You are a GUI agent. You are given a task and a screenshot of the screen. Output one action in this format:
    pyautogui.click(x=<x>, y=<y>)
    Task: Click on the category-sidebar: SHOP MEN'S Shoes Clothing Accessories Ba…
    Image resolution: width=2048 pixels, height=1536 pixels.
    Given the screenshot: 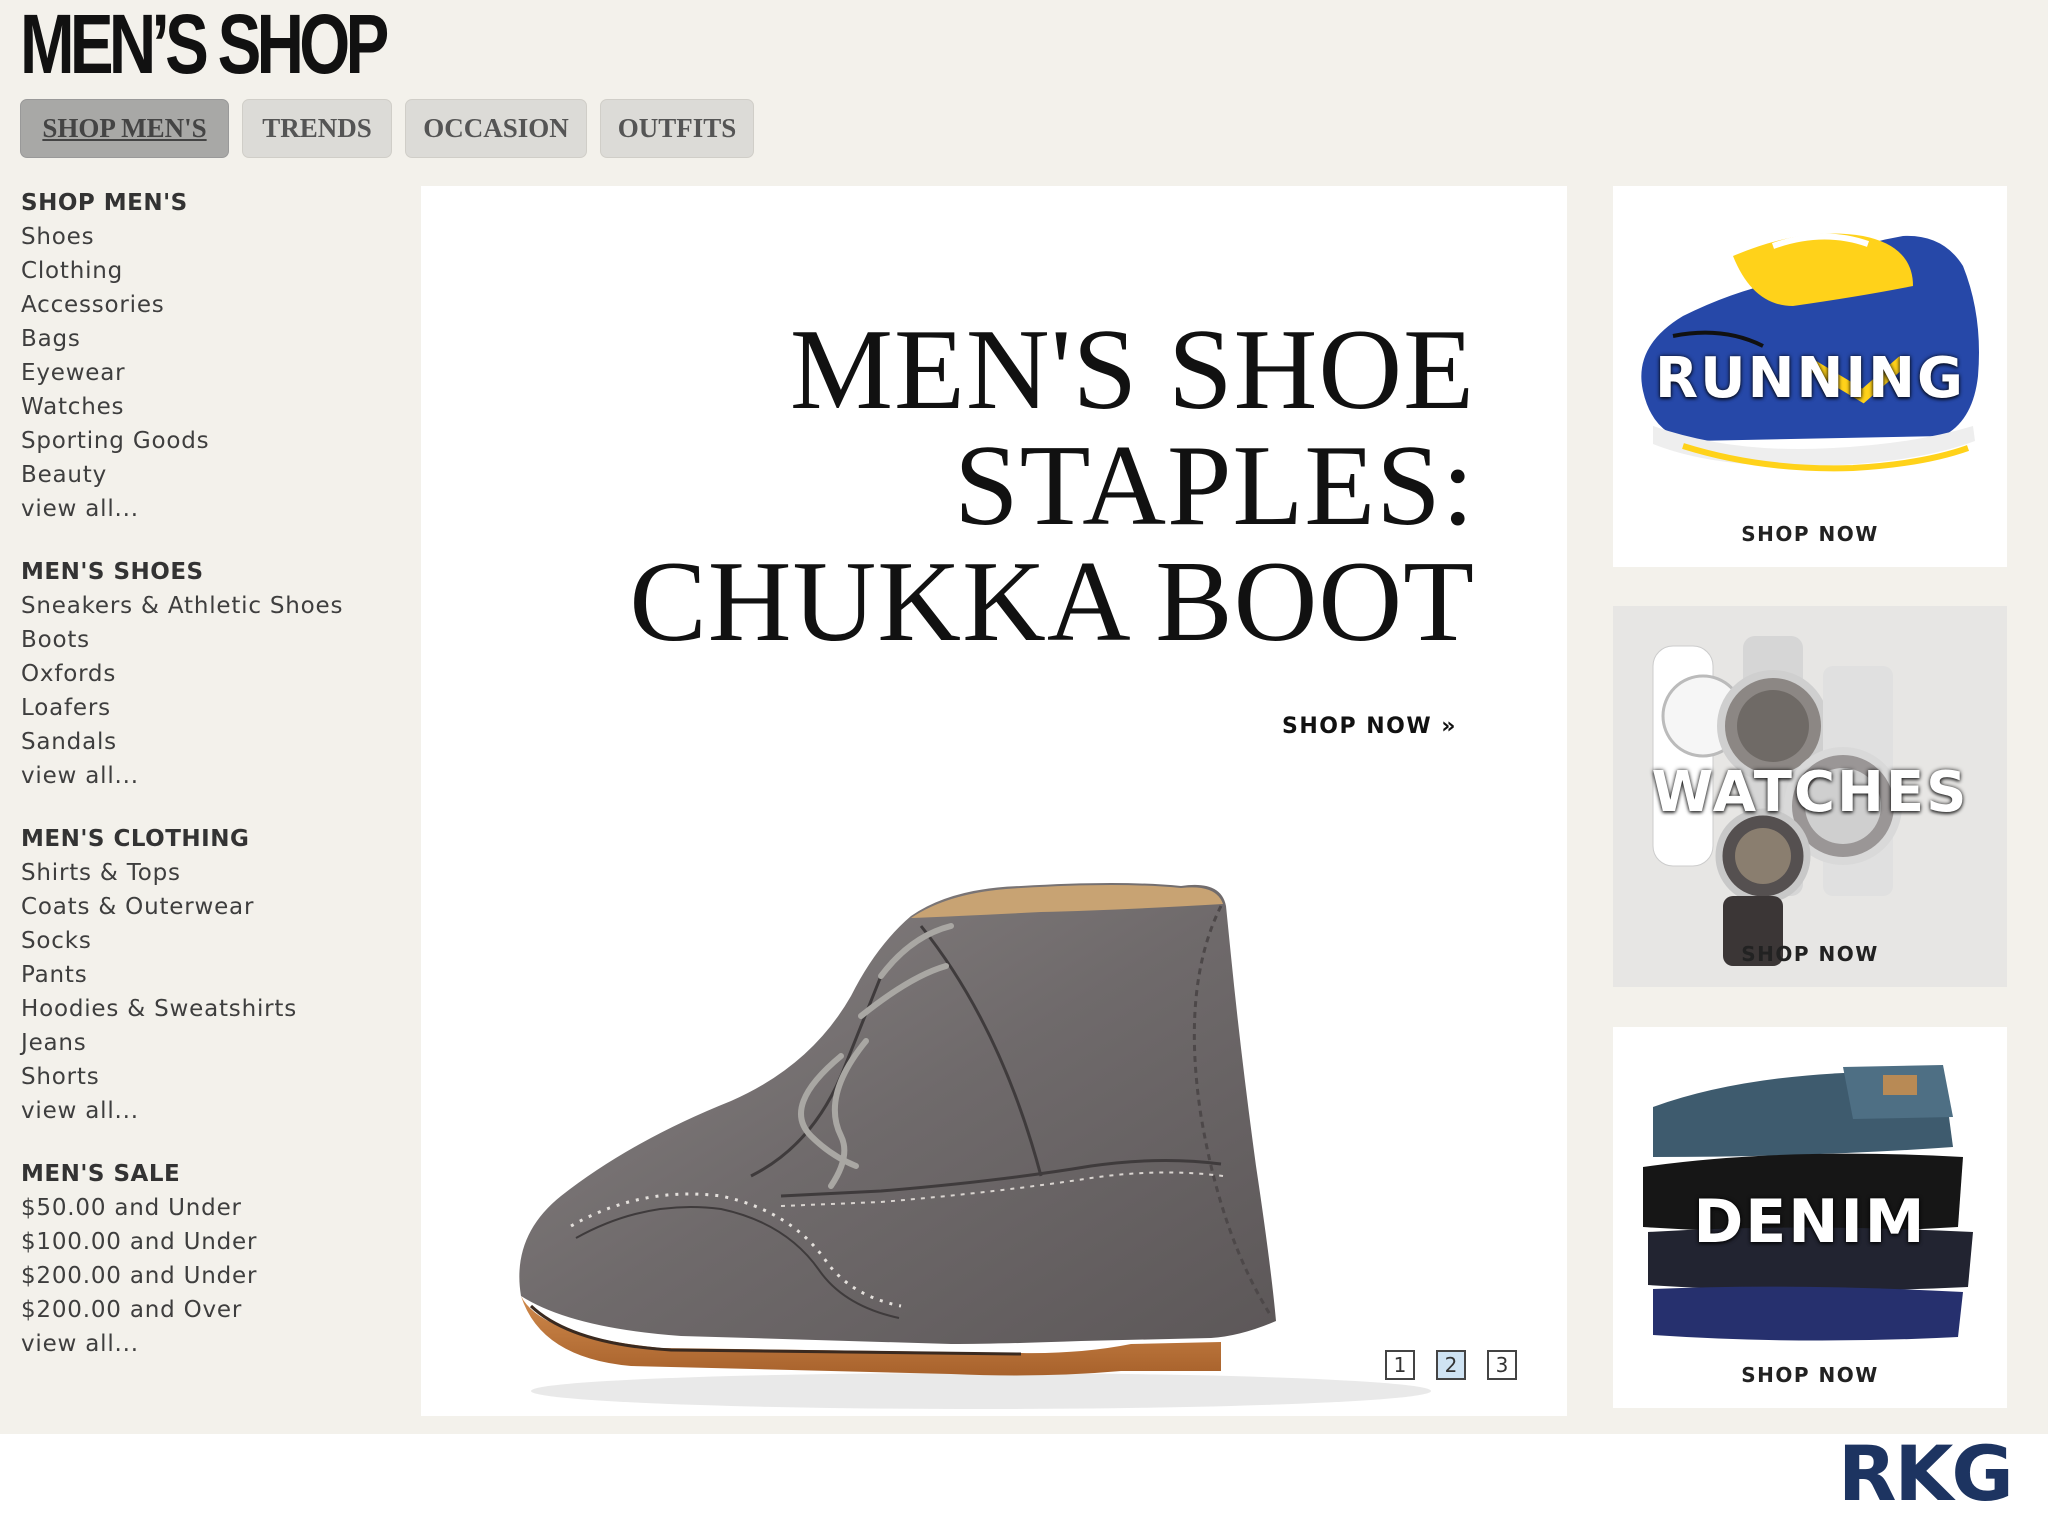 What is the action you would take?
    pyautogui.click(x=211, y=788)
    